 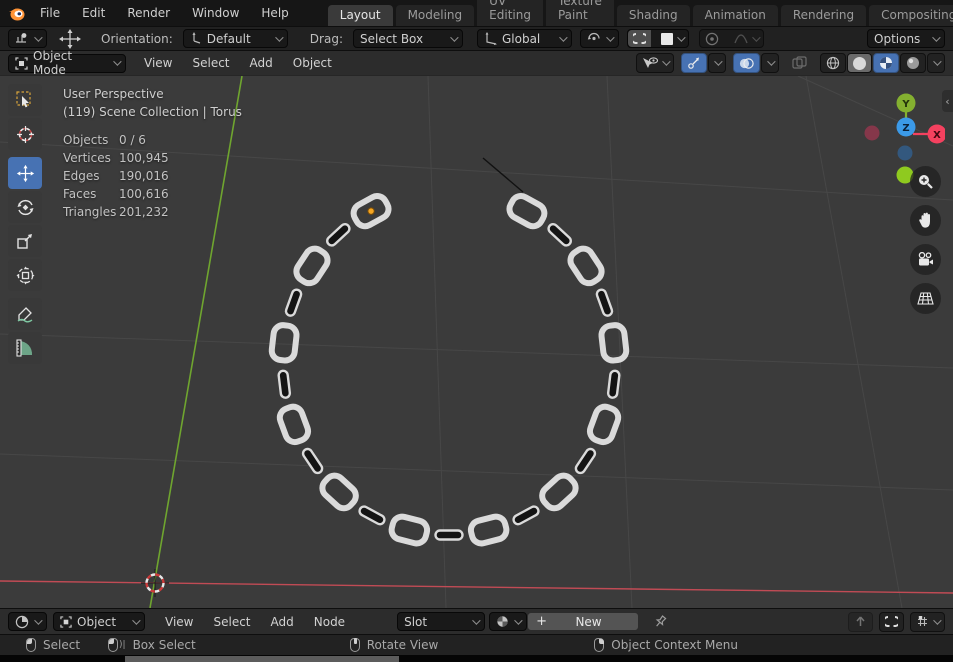 What do you see at coordinates (25, 134) in the screenshot?
I see `tool-cursor` at bounding box center [25, 134].